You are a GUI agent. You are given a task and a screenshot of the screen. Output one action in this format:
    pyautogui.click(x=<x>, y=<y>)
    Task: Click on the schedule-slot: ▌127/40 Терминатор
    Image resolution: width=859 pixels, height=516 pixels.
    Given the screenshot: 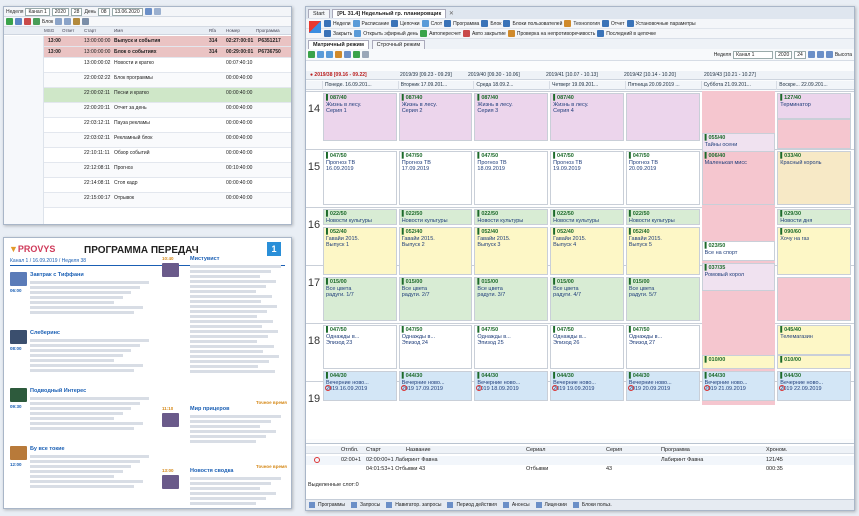 What is the action you would take?
    pyautogui.click(x=814, y=106)
    